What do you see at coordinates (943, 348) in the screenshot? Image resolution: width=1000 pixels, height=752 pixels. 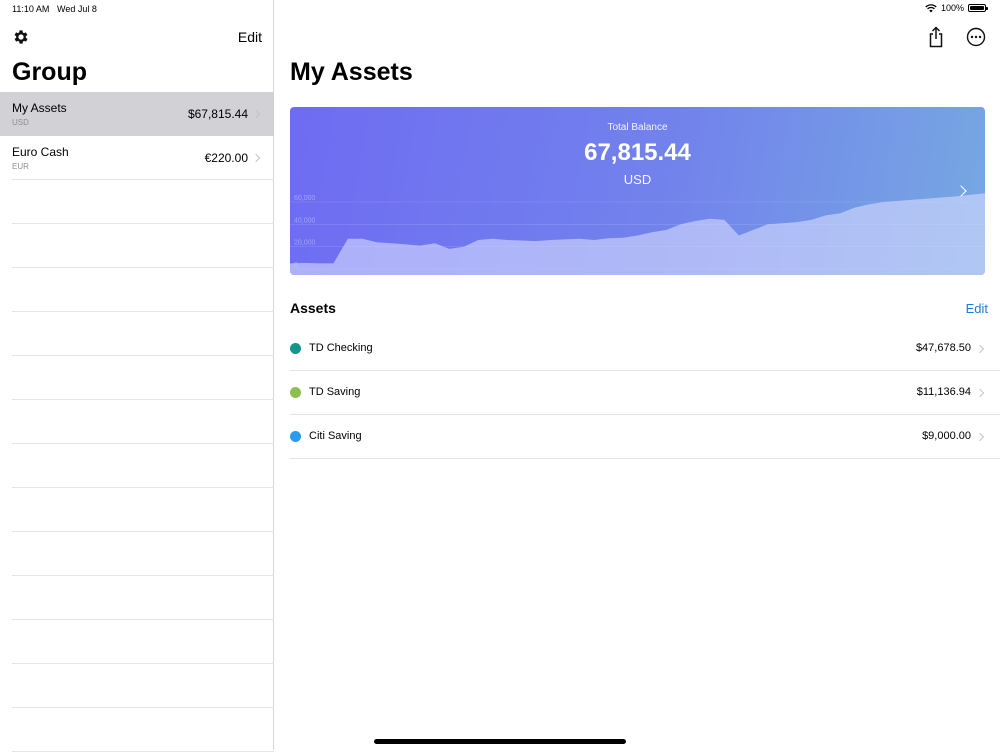 I see `asset-amount: $47,678.50` at bounding box center [943, 348].